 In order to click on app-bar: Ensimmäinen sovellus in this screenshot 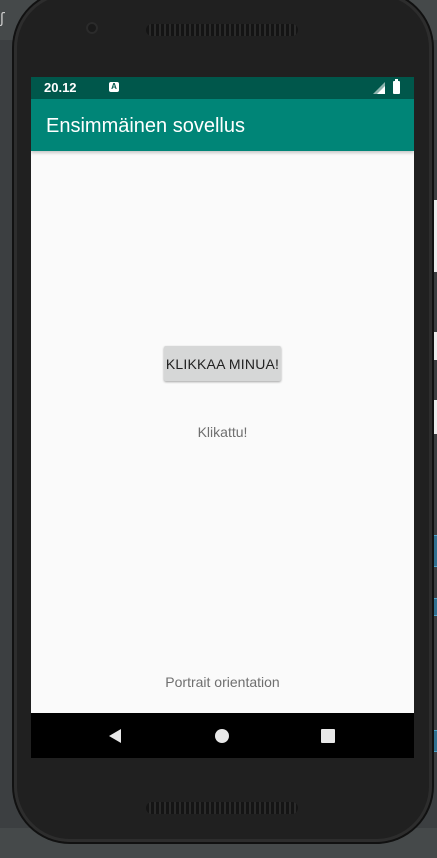, I will do `click(222, 125)`.